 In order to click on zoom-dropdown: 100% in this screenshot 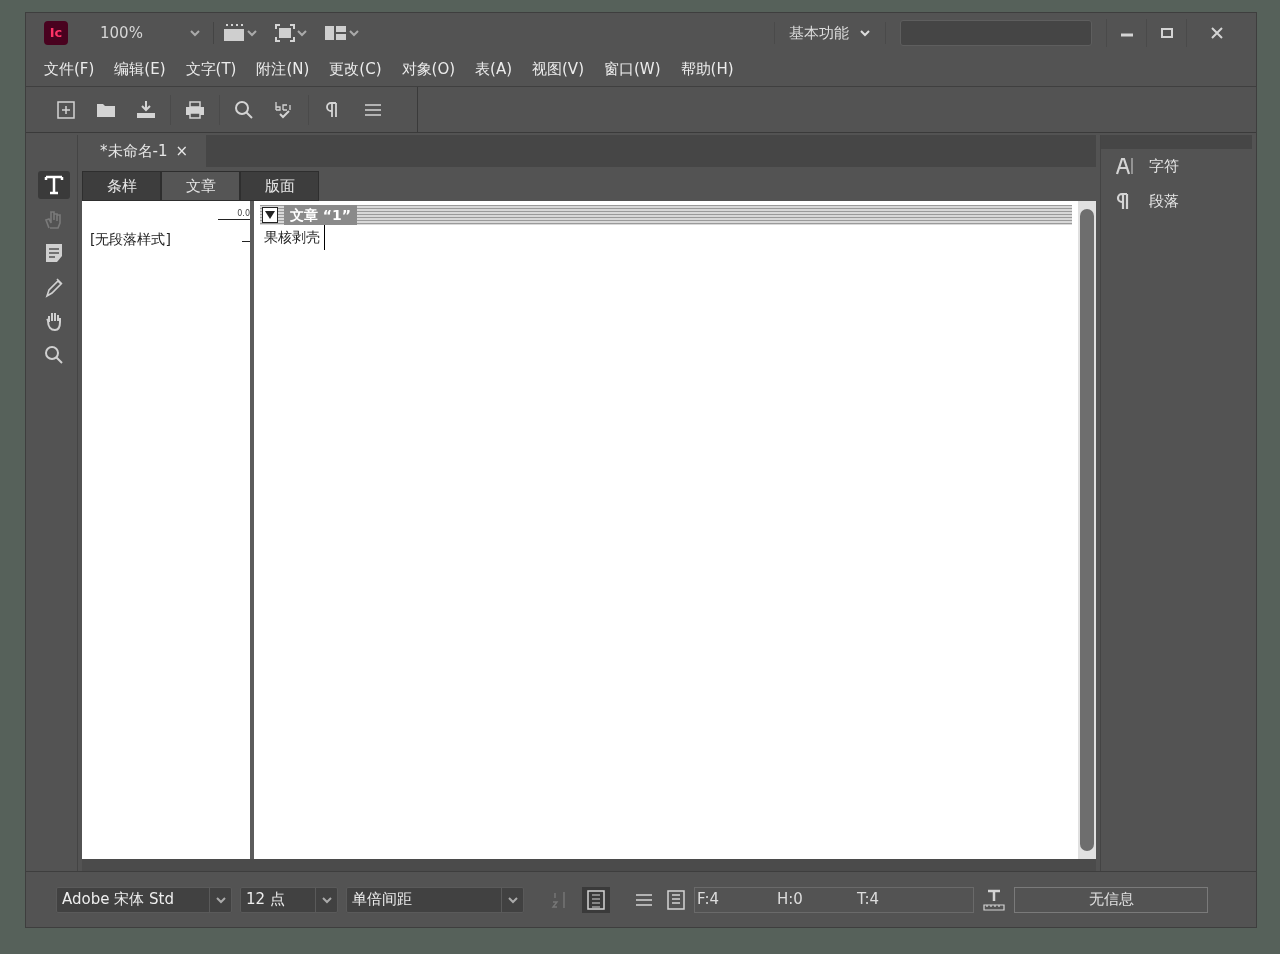, I will do `click(157, 33)`.